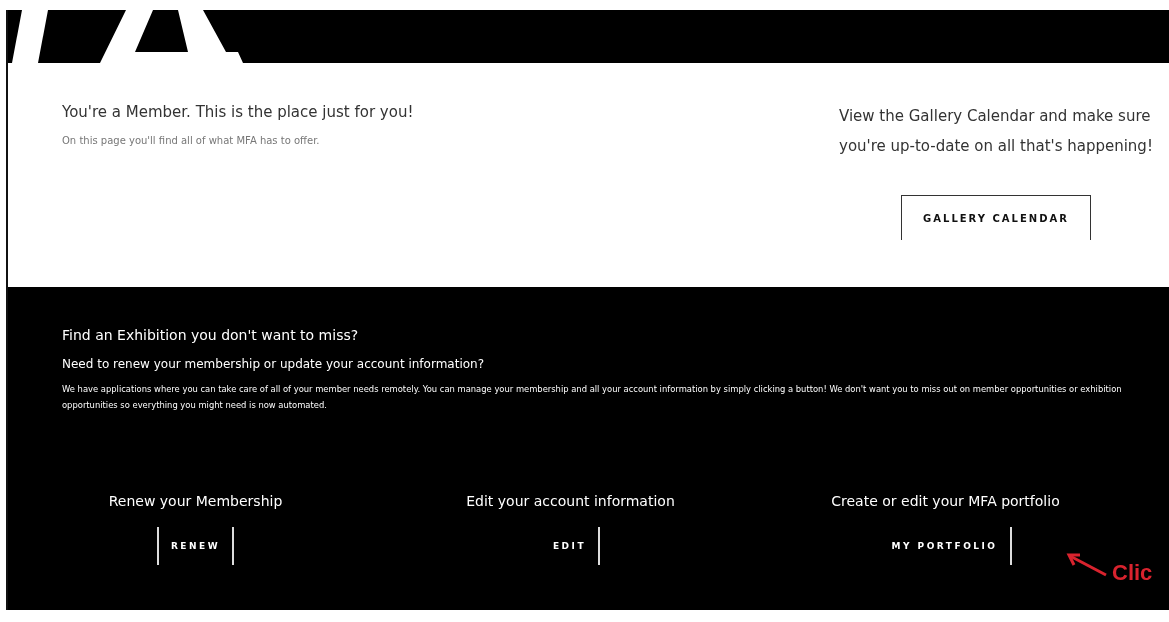  What do you see at coordinates (191, 140) in the screenshot?
I see `intro-subtitle: On this page you'll find all of what MFA has to offer.` at bounding box center [191, 140].